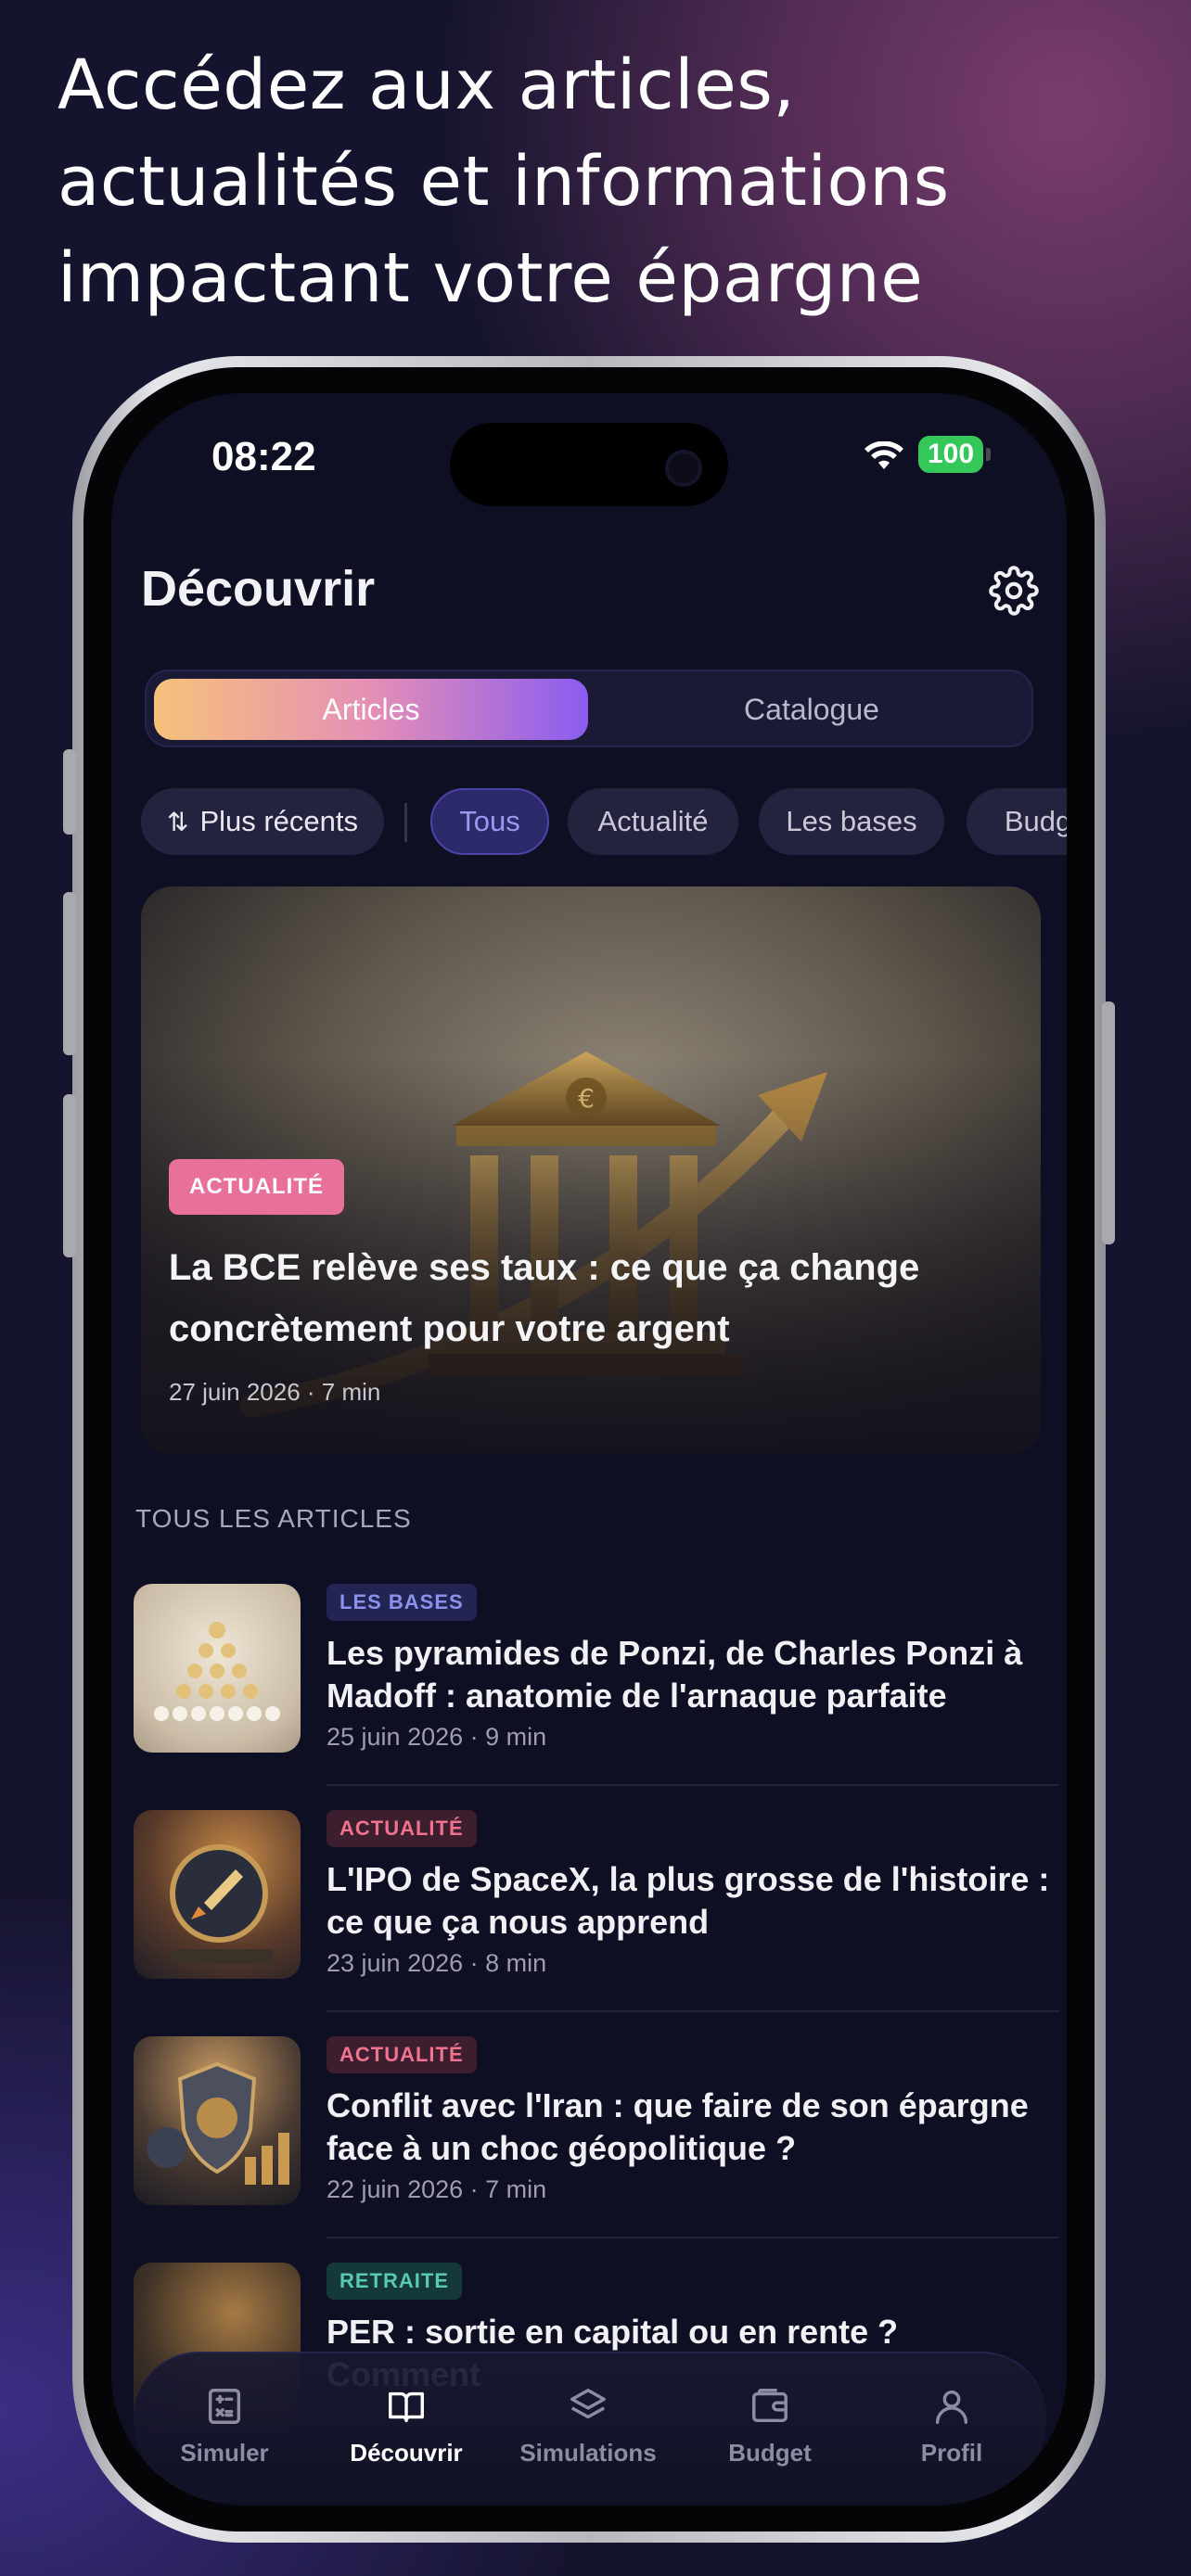 This screenshot has width=1191, height=2576. I want to click on wallet-icon, so click(770, 2406).